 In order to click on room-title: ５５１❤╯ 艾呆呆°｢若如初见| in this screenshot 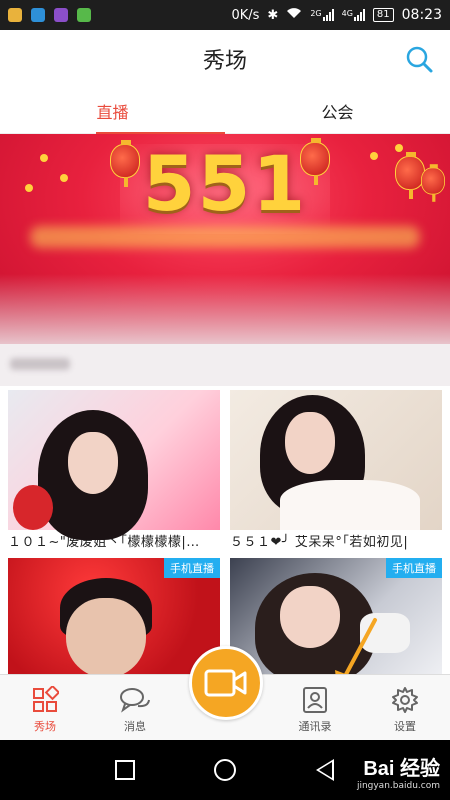, I will do `click(336, 543)`.